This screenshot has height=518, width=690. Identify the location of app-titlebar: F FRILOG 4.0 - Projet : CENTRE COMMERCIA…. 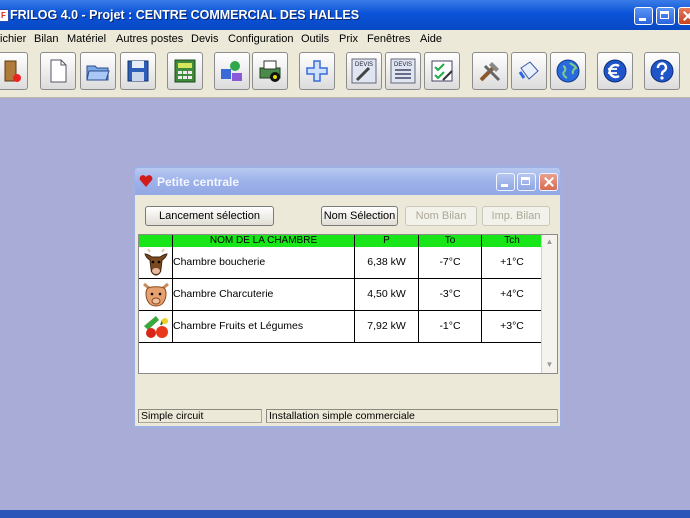
(345, 15).